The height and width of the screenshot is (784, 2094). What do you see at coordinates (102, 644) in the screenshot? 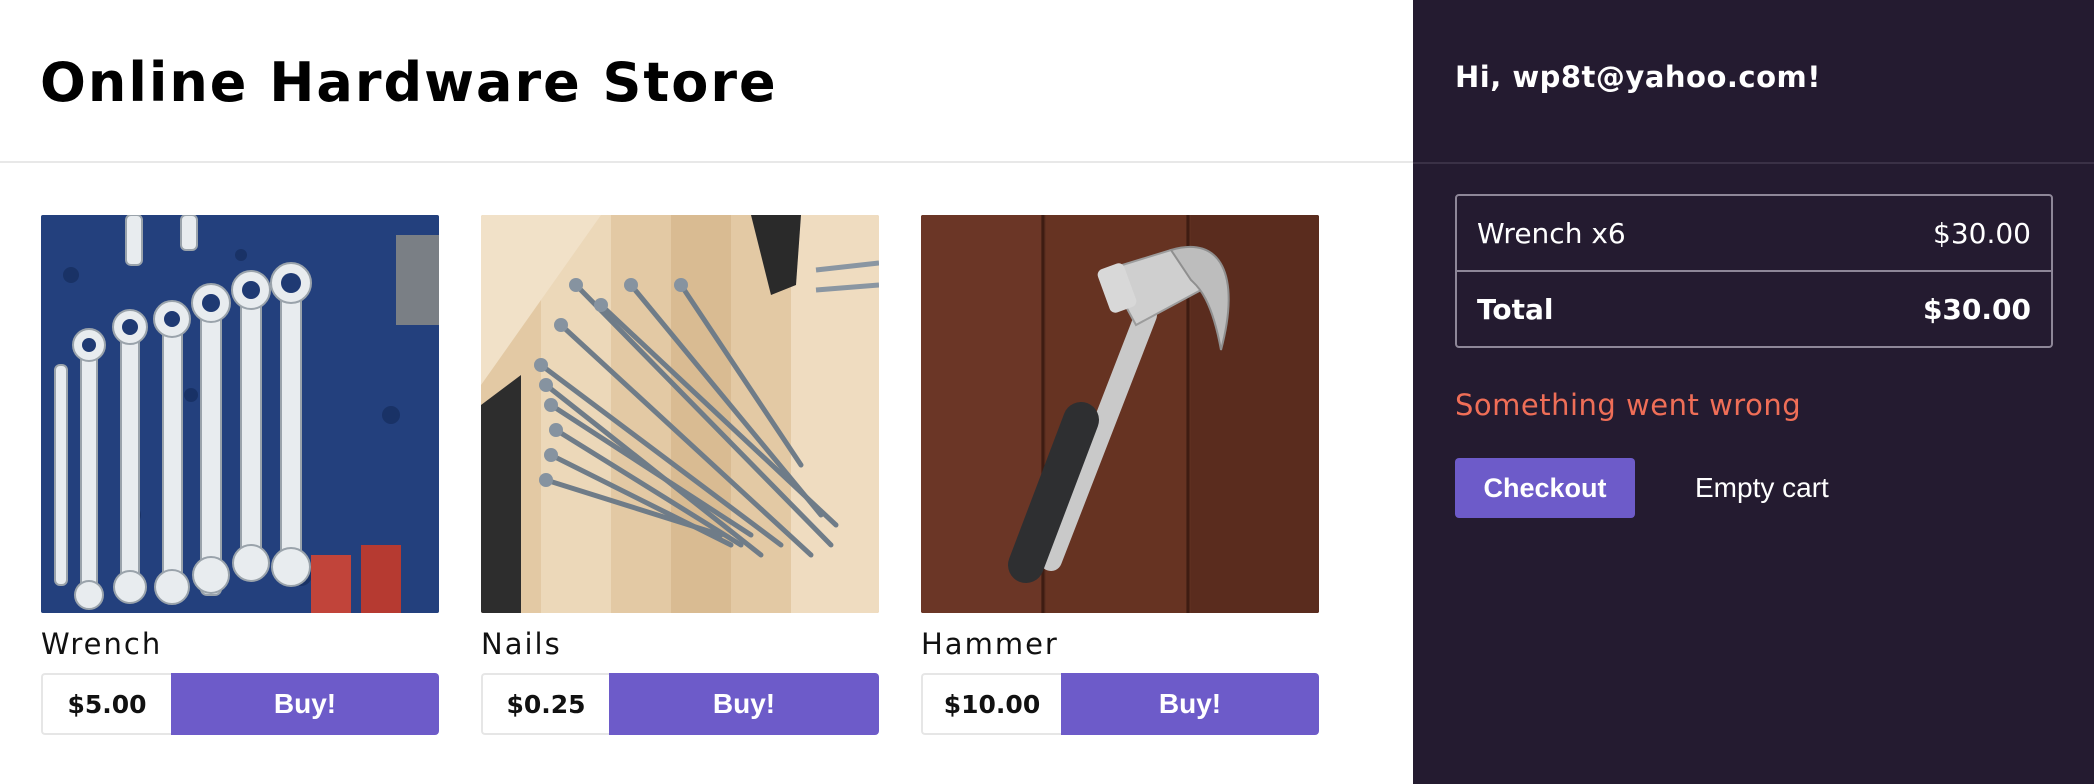
I see `product-name: Wrench` at bounding box center [102, 644].